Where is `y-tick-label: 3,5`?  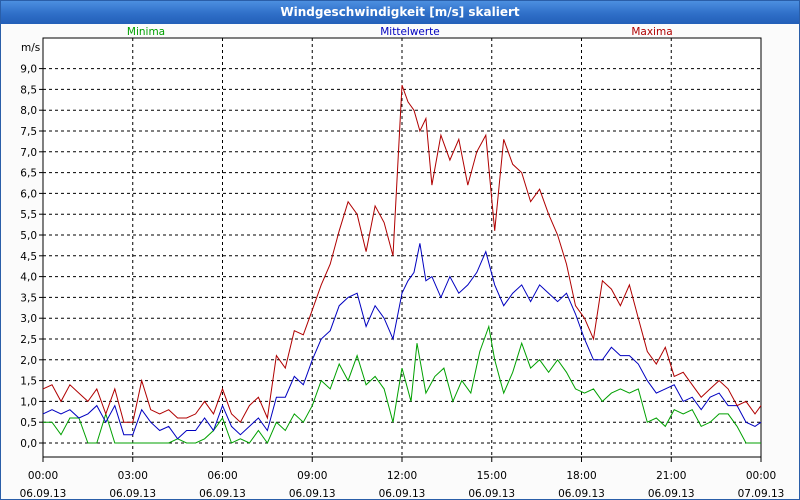
y-tick-label: 3,5 is located at coordinates (28, 298).